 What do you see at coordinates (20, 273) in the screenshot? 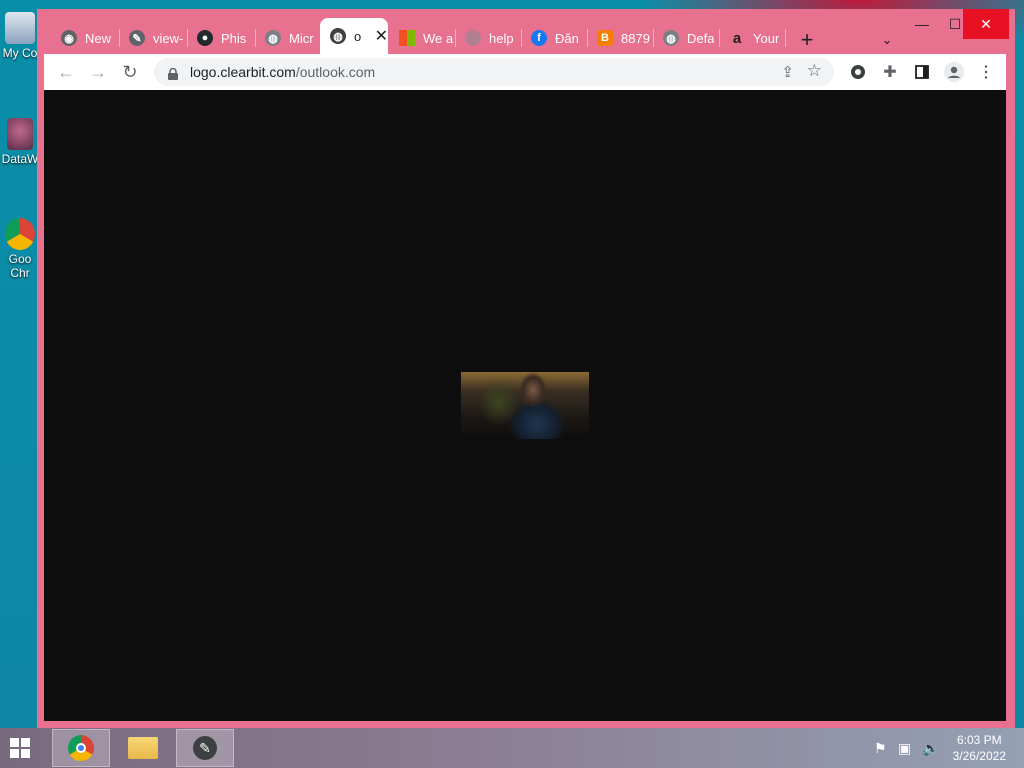
I see `desktop-icon-label-line2: Chr` at bounding box center [20, 273].